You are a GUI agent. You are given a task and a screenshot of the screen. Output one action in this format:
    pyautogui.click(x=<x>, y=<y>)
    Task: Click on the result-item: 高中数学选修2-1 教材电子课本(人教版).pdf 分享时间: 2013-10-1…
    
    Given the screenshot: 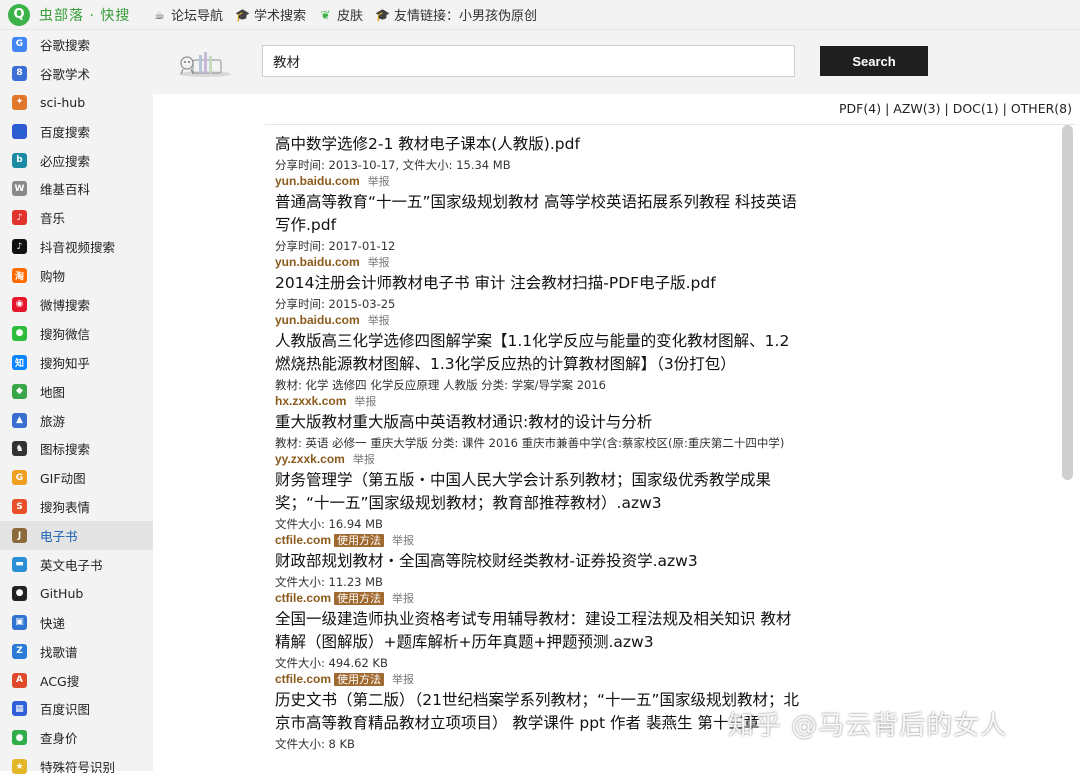 What is the action you would take?
    pyautogui.click(x=537, y=161)
    